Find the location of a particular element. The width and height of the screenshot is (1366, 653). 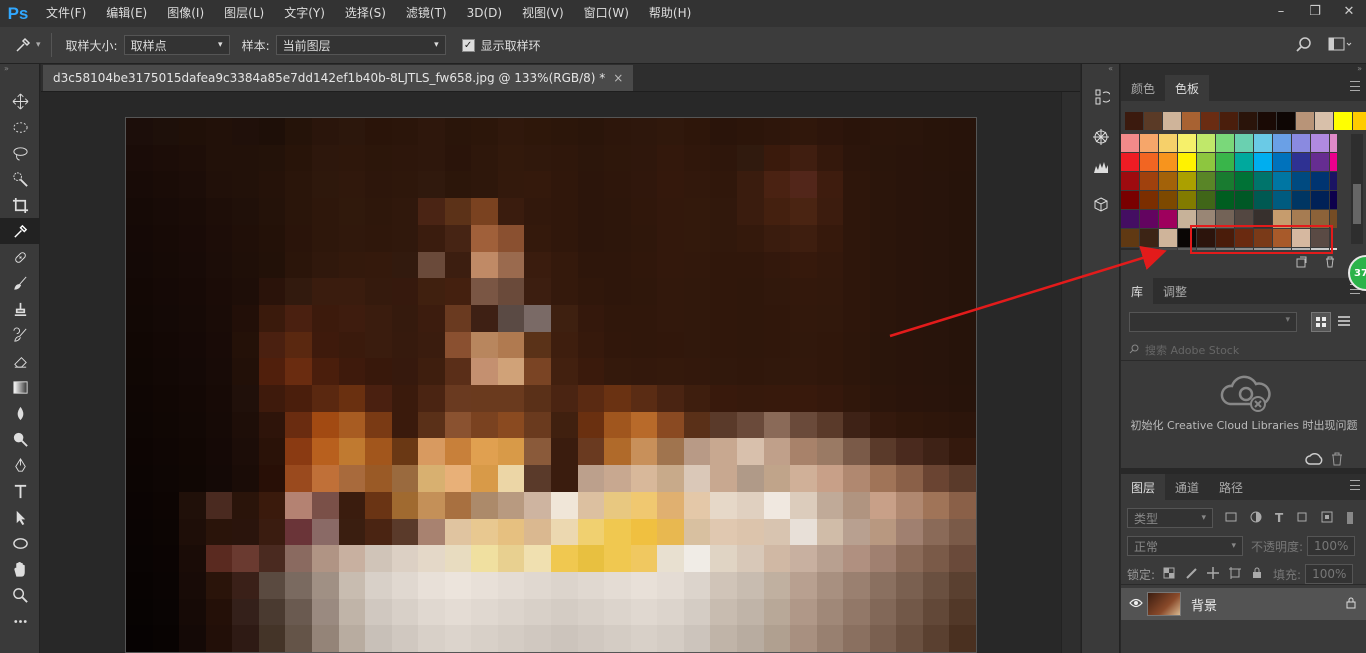

type-tool-icon is located at coordinates (20, 491).